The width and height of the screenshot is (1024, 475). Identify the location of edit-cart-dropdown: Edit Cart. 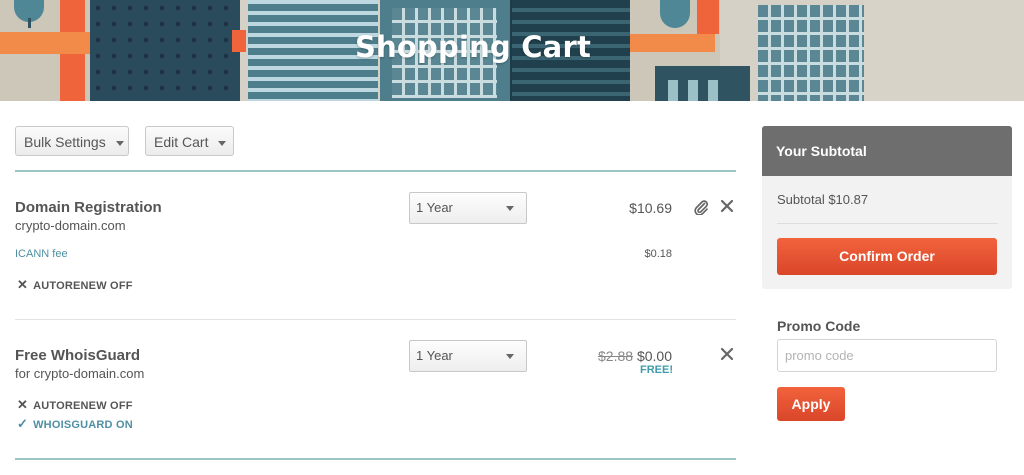
(189, 141).